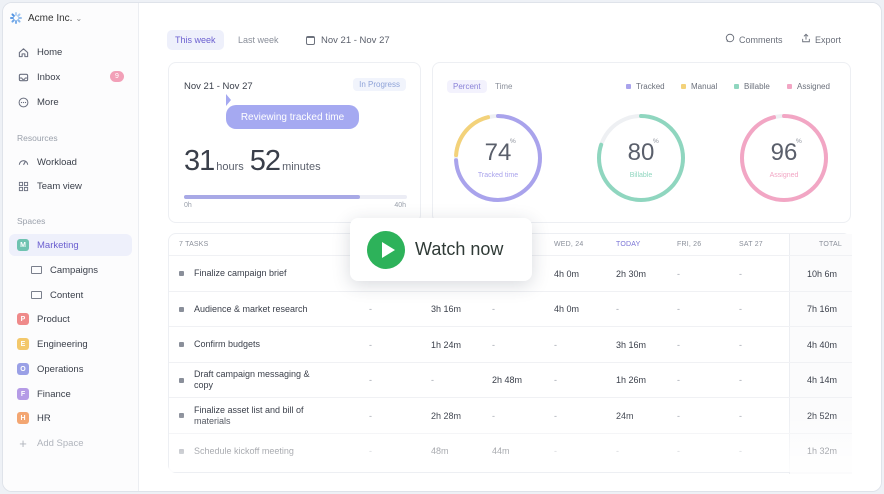 The width and height of the screenshot is (884, 494). I want to click on hours-value: 31, so click(199, 161).